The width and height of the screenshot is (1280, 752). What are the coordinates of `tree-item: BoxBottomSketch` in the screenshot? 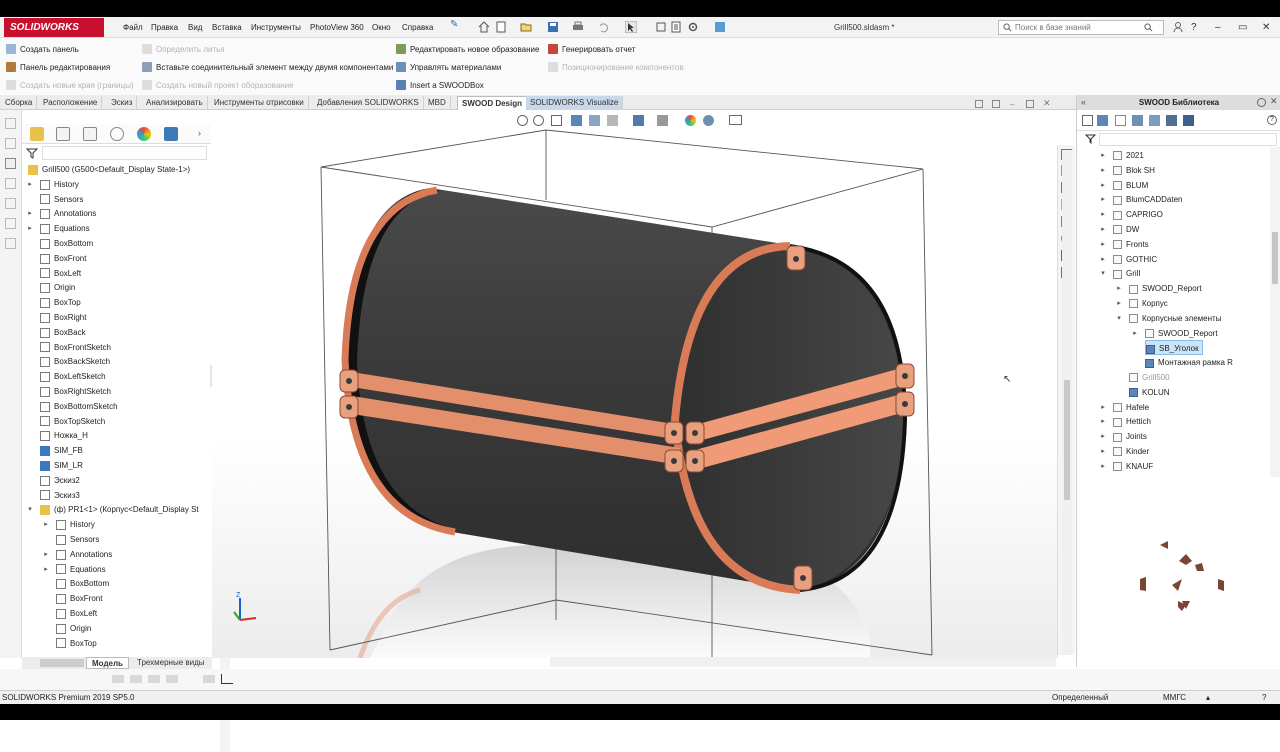 It's located at (79, 406).